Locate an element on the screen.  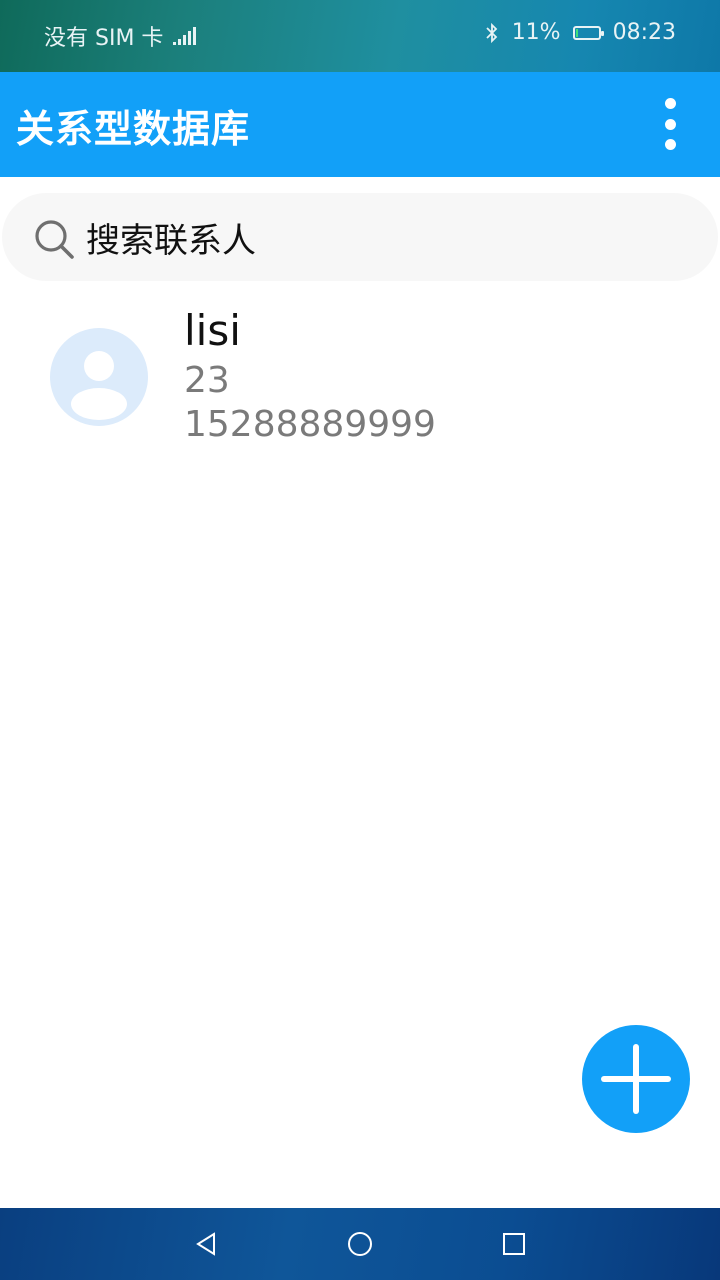
add-contact-button is located at coordinates (636, 1079).